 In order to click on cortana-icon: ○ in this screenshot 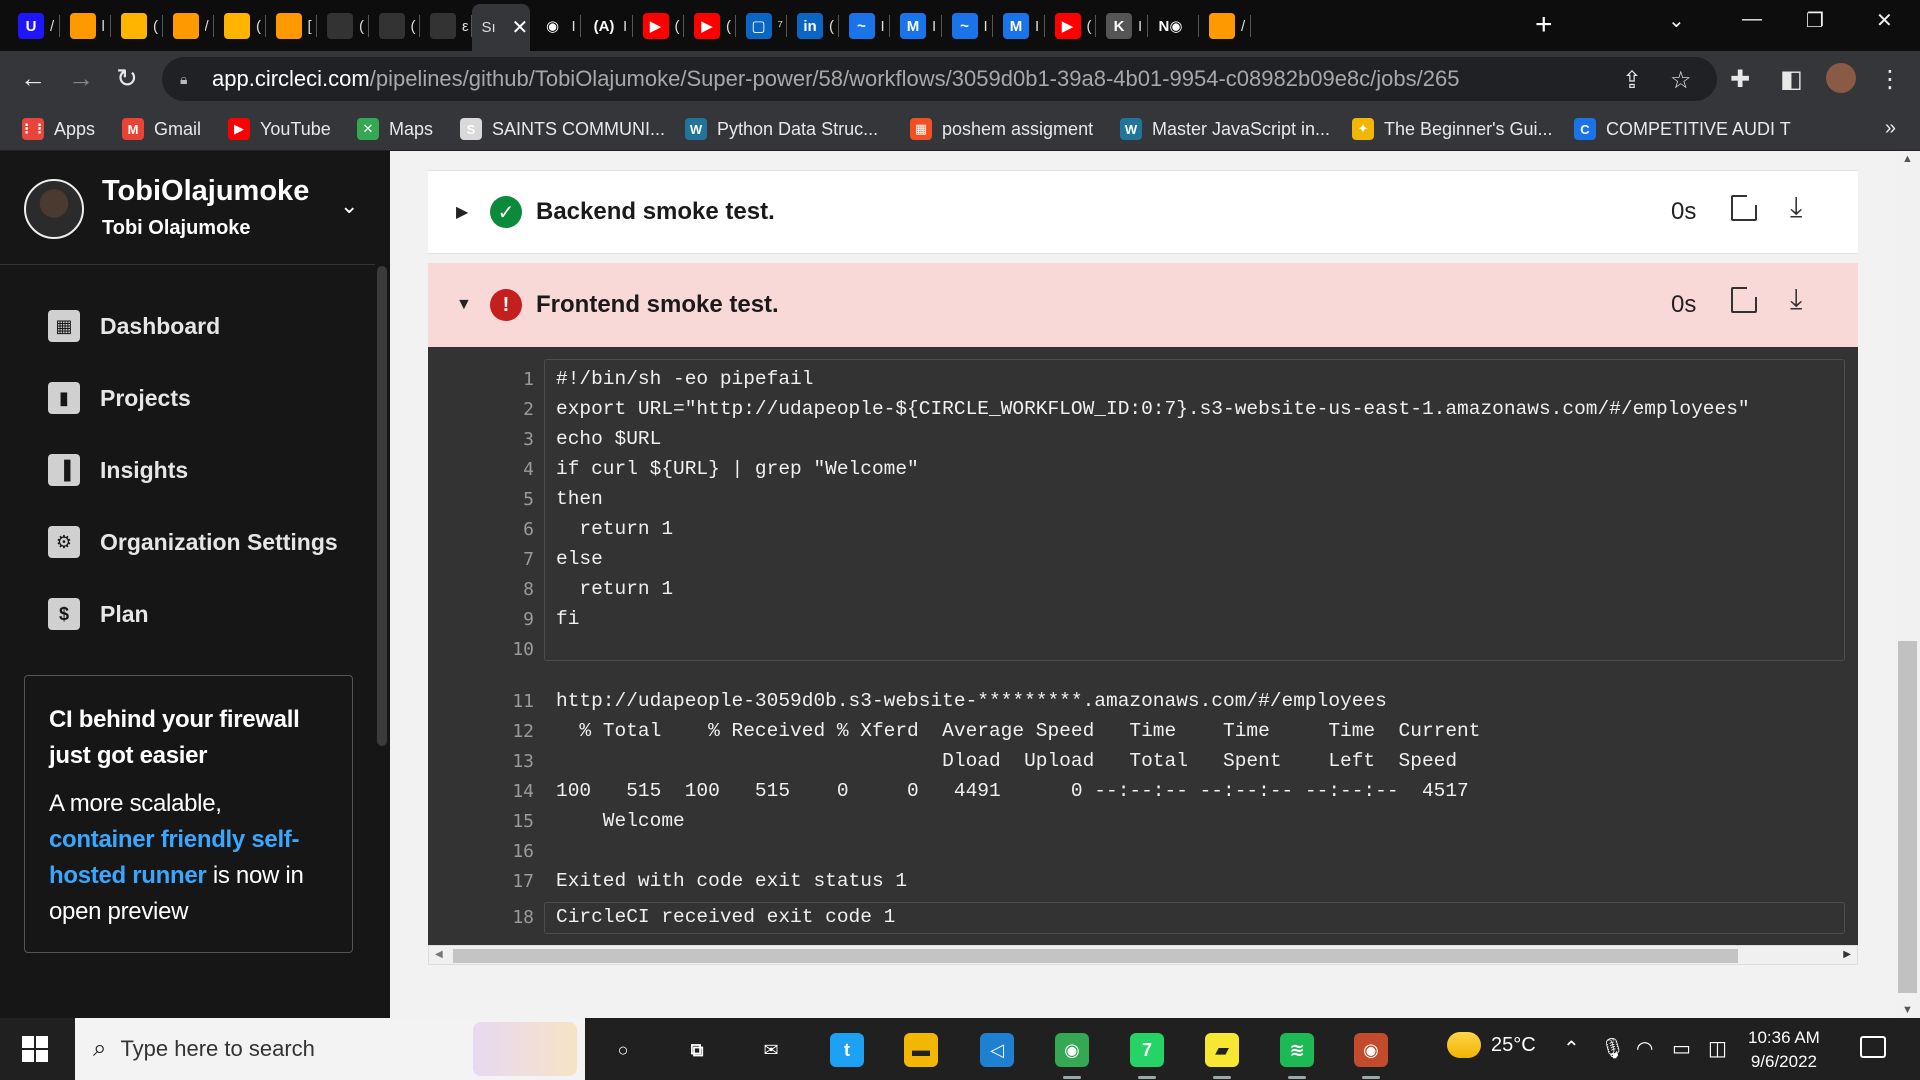, I will do `click(623, 1050)`.